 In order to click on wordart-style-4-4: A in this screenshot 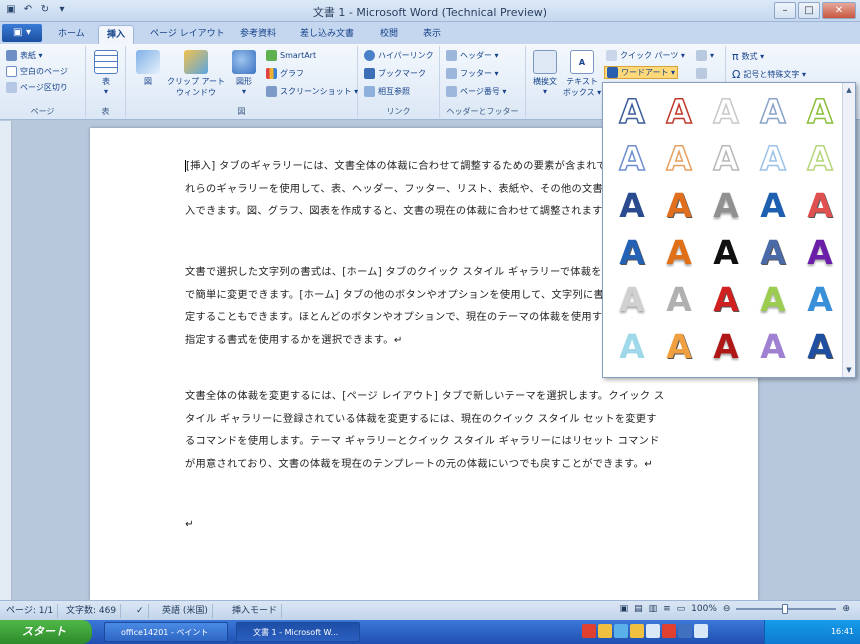, I will do `click(820, 300)`.